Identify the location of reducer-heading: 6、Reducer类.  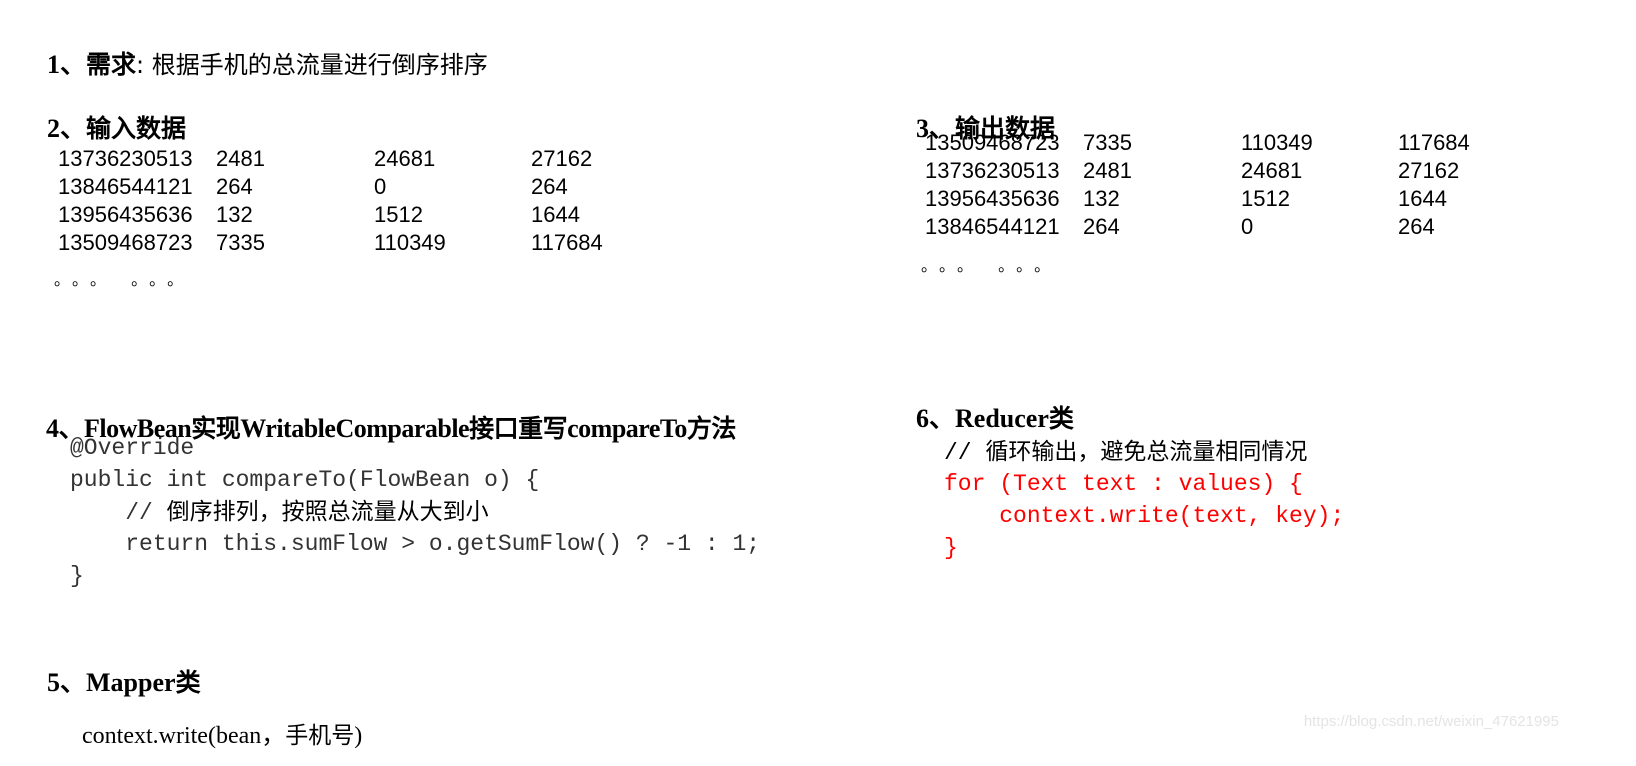
(988, 404).